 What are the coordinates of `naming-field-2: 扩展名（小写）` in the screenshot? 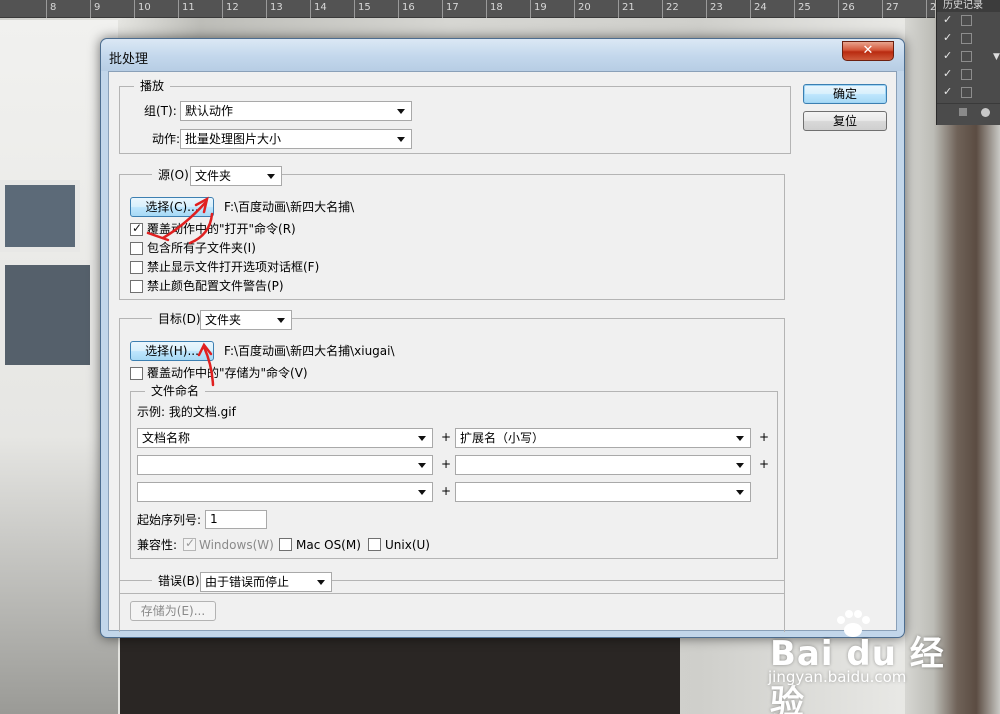 It's located at (603, 438).